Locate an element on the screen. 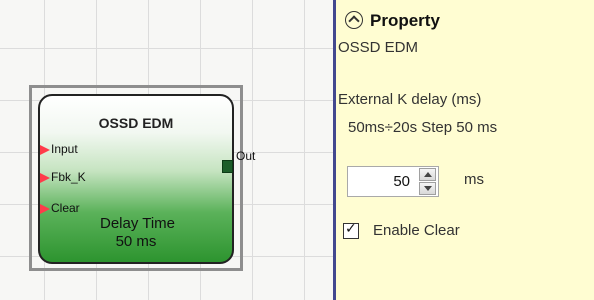 The height and width of the screenshot is (300, 594). spin-down-button is located at coordinates (427, 188).